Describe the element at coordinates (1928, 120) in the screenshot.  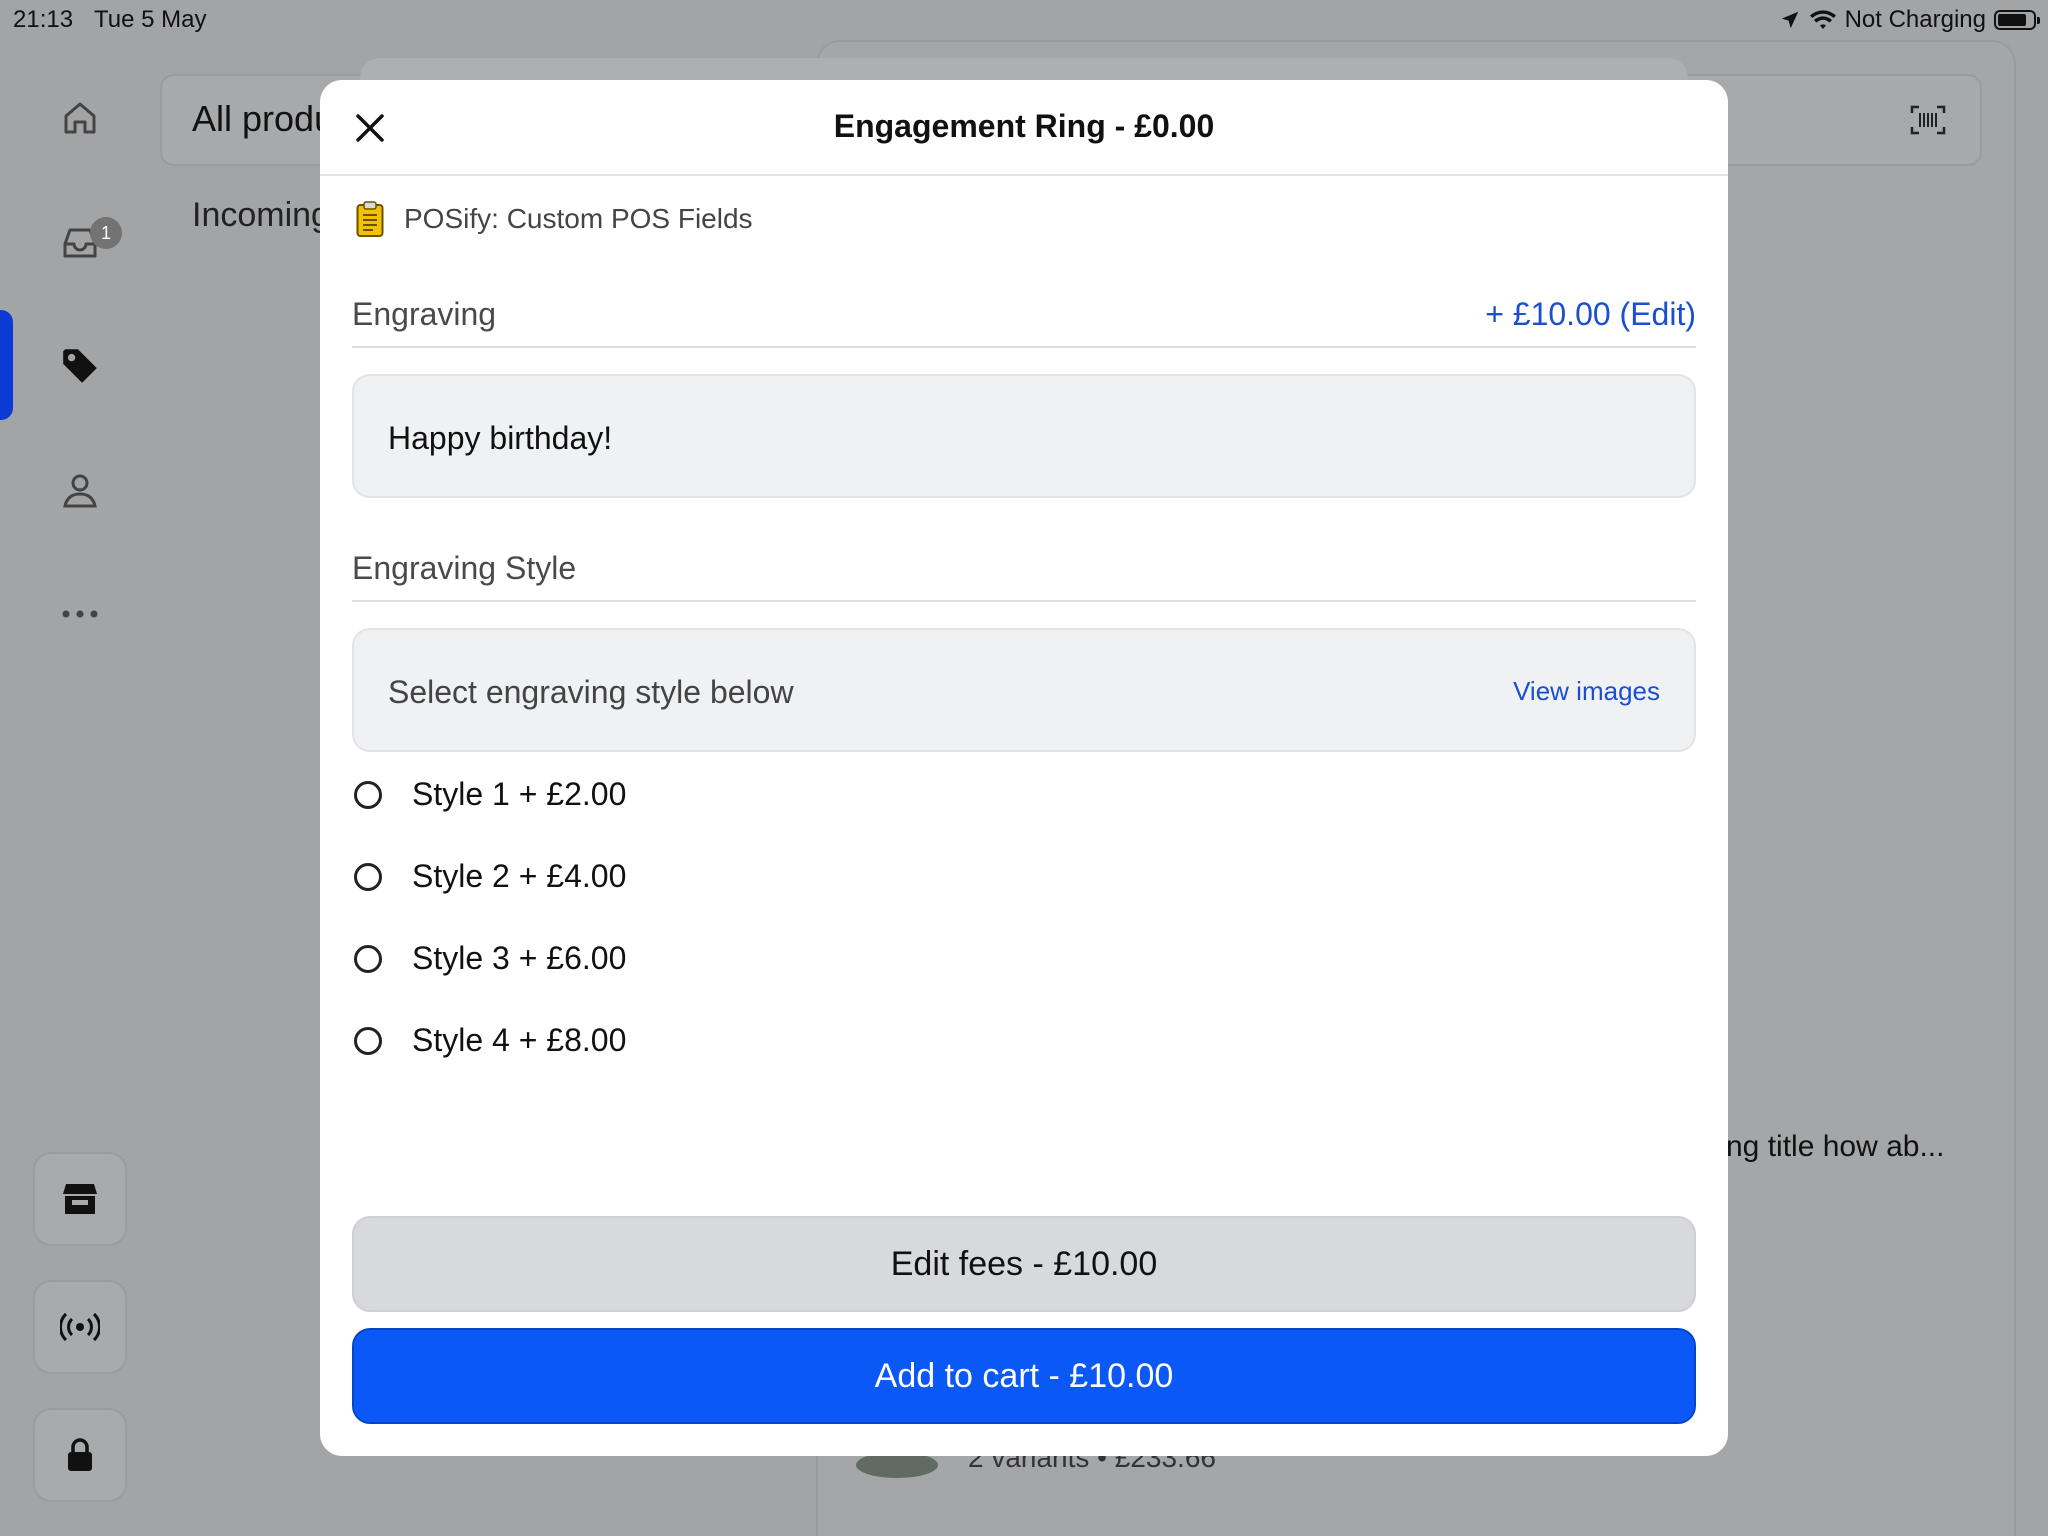
I see `barcode-scan-icon` at that location.